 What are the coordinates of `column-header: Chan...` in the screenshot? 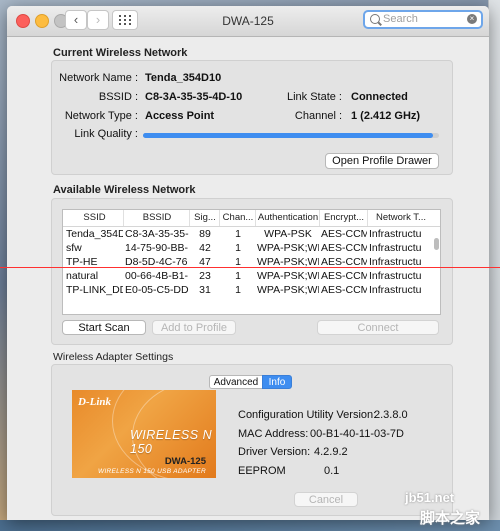 It's located at (238, 217).